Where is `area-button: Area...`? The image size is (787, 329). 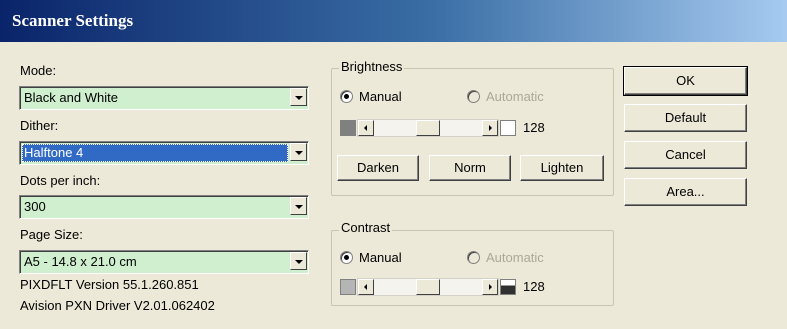
area-button: Area... is located at coordinates (685, 192).